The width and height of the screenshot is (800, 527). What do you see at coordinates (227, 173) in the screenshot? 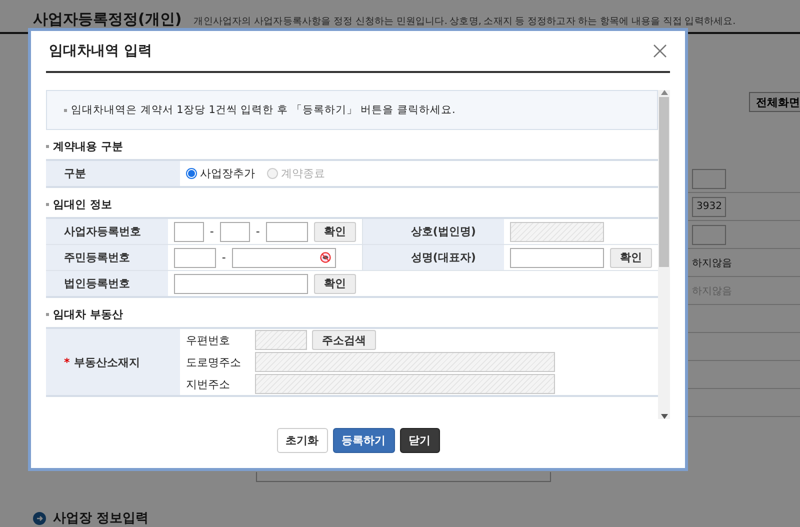
I see `radio-label: 사업장추가` at bounding box center [227, 173].